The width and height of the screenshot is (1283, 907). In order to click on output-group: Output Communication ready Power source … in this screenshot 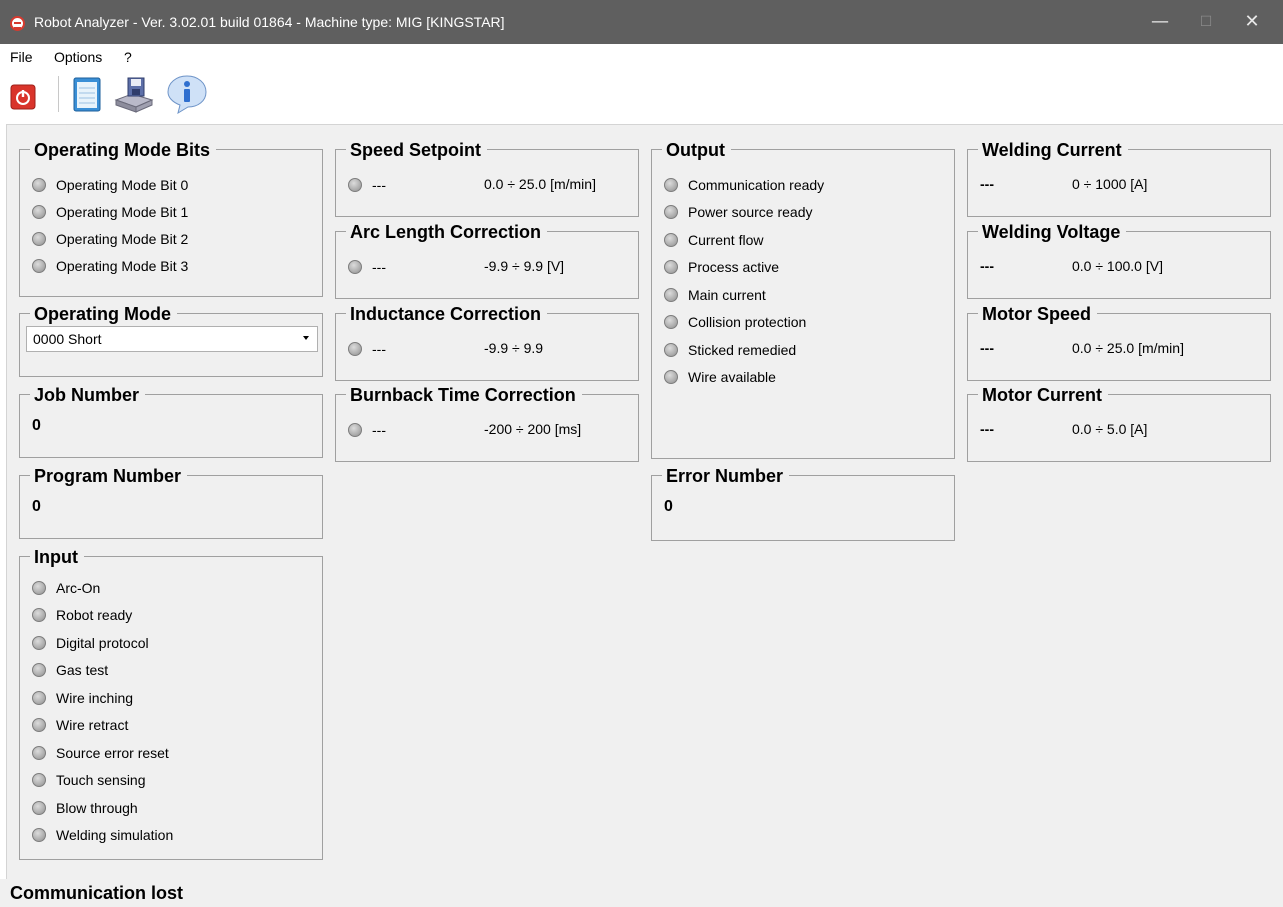, I will do `click(803, 299)`.